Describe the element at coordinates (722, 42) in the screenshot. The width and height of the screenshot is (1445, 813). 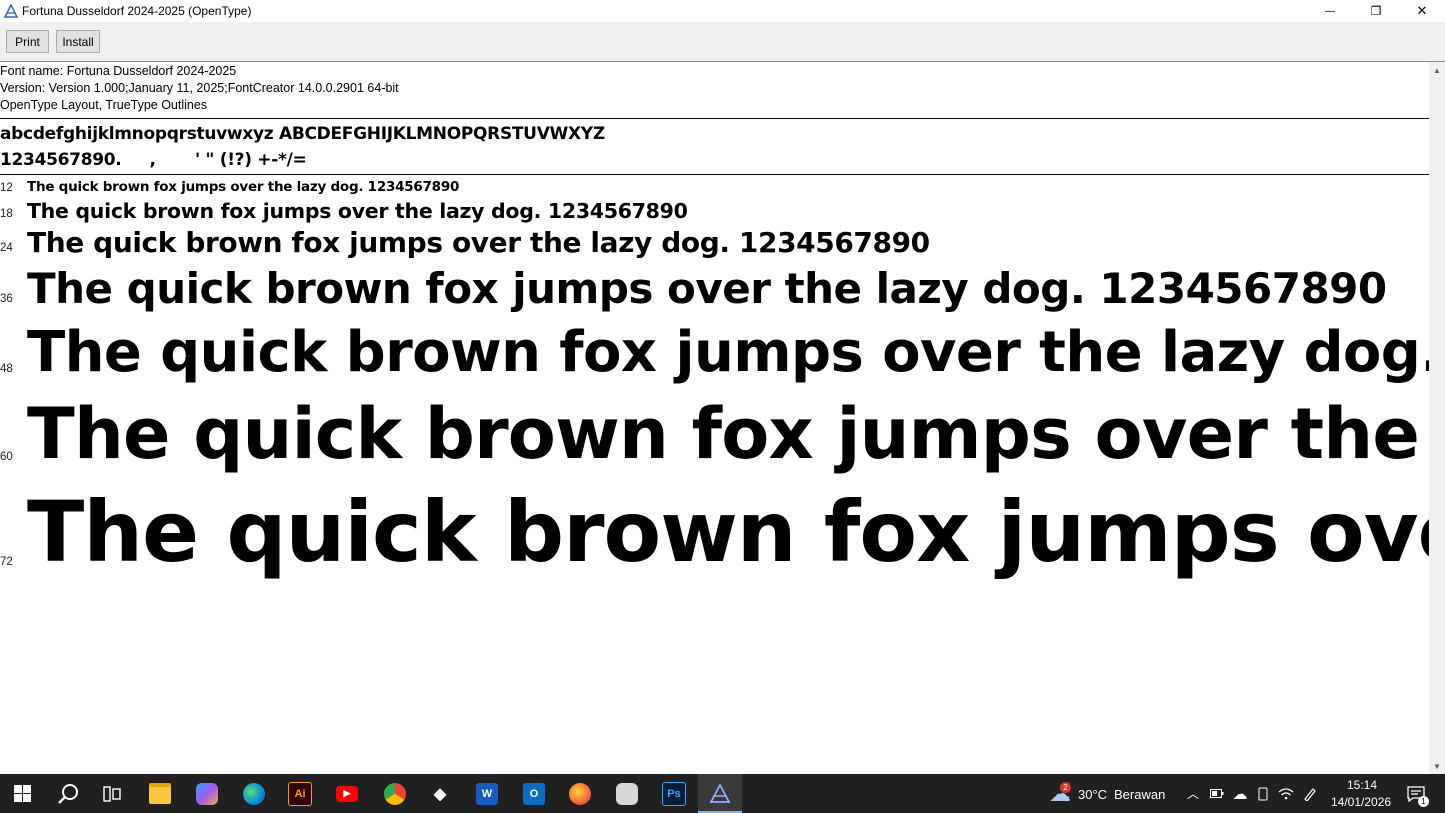
I see `toolbar: Print Install` at that location.